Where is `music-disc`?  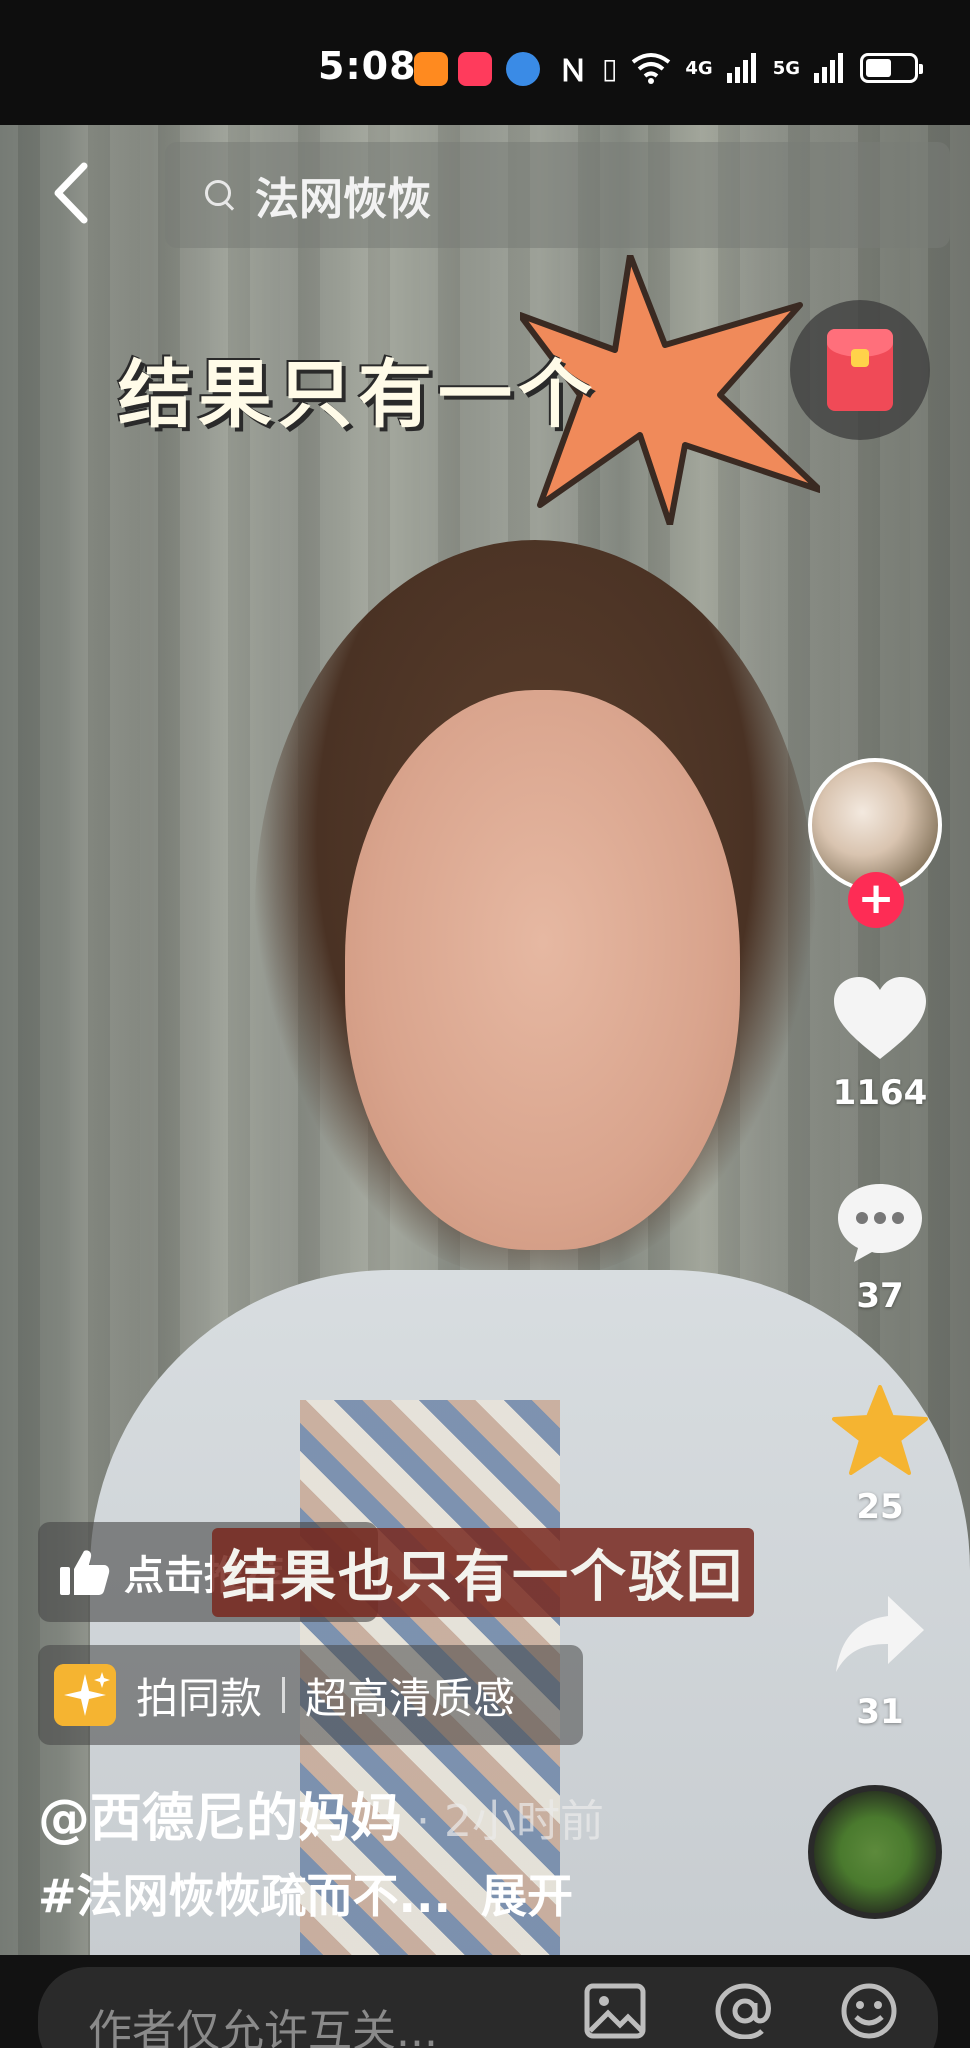
music-disc is located at coordinates (875, 1852).